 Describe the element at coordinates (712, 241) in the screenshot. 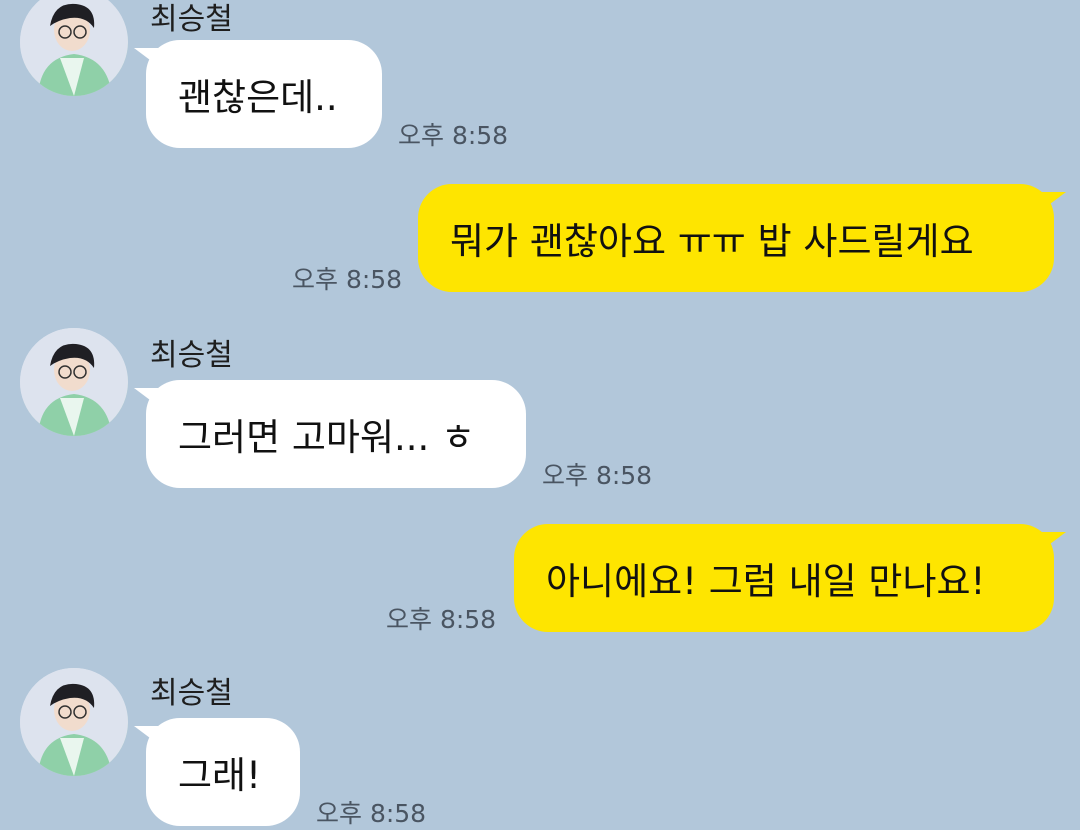

I see `message-text: 뭐가 괜찮아요 ㅠㅠ 밥 사드릴게요` at that location.